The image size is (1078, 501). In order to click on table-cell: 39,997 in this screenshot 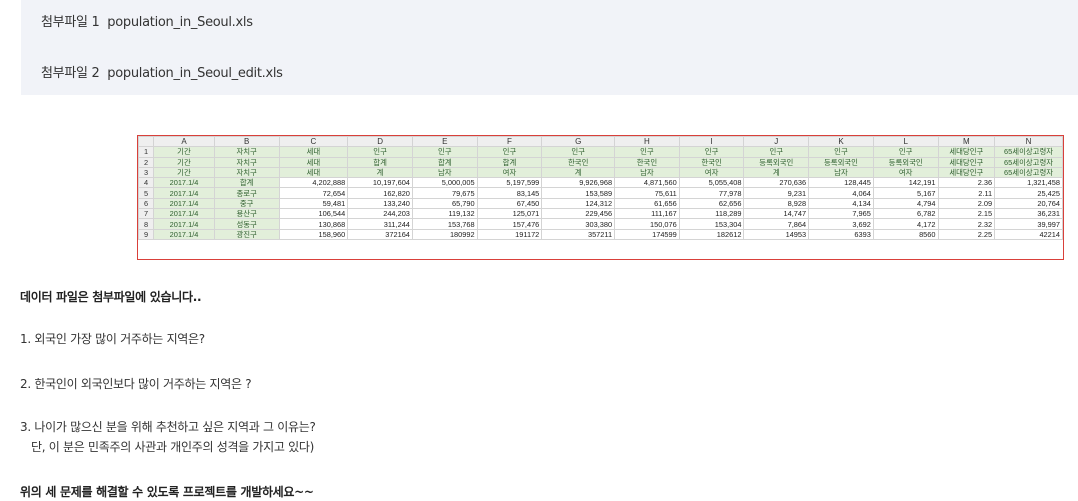, I will do `click(1028, 224)`.